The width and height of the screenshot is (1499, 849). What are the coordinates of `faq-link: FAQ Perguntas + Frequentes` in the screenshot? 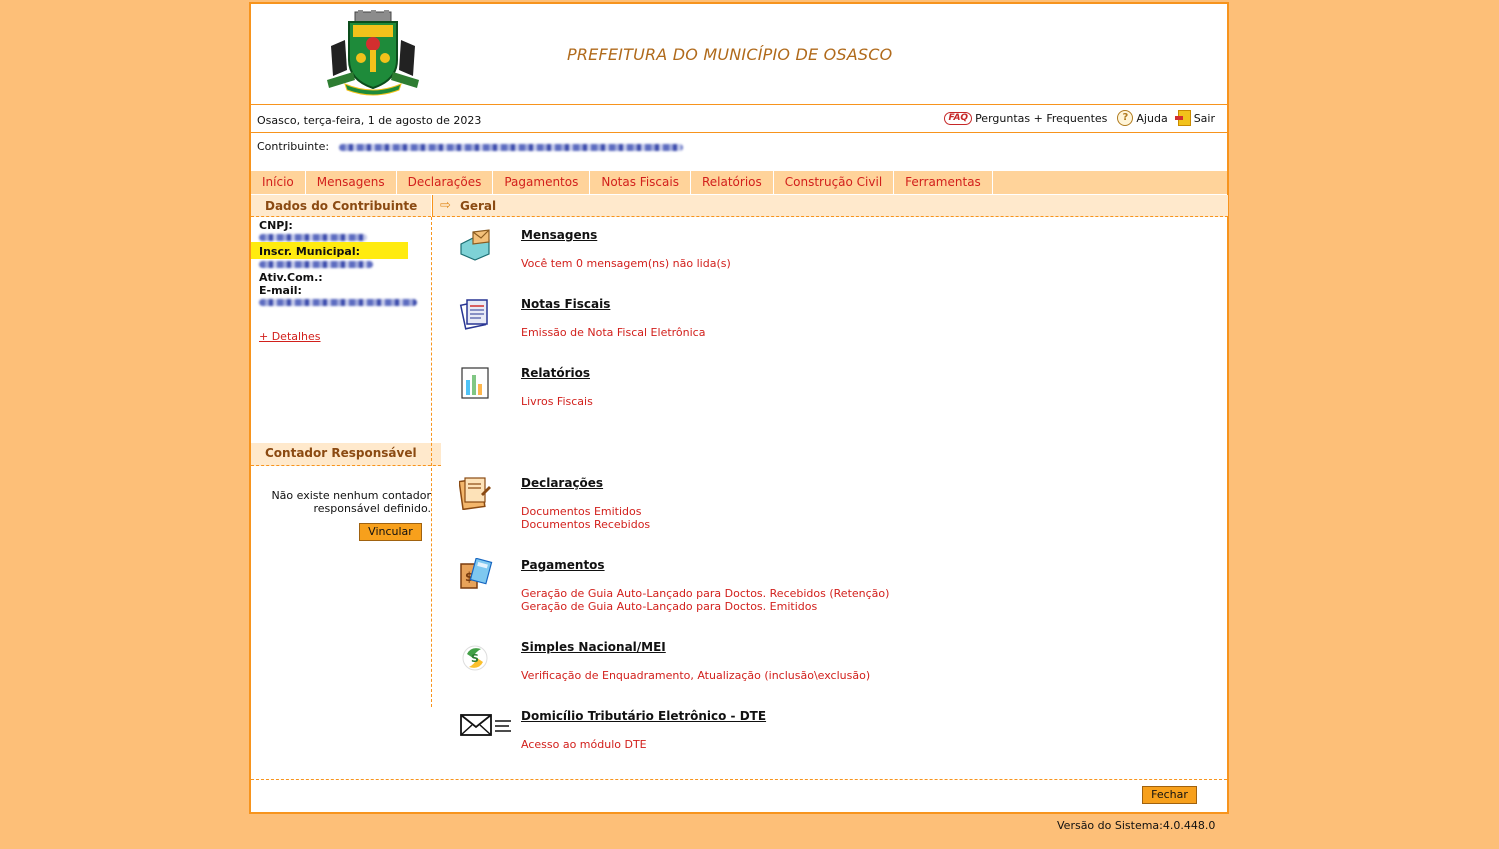 It's located at (1026, 118).